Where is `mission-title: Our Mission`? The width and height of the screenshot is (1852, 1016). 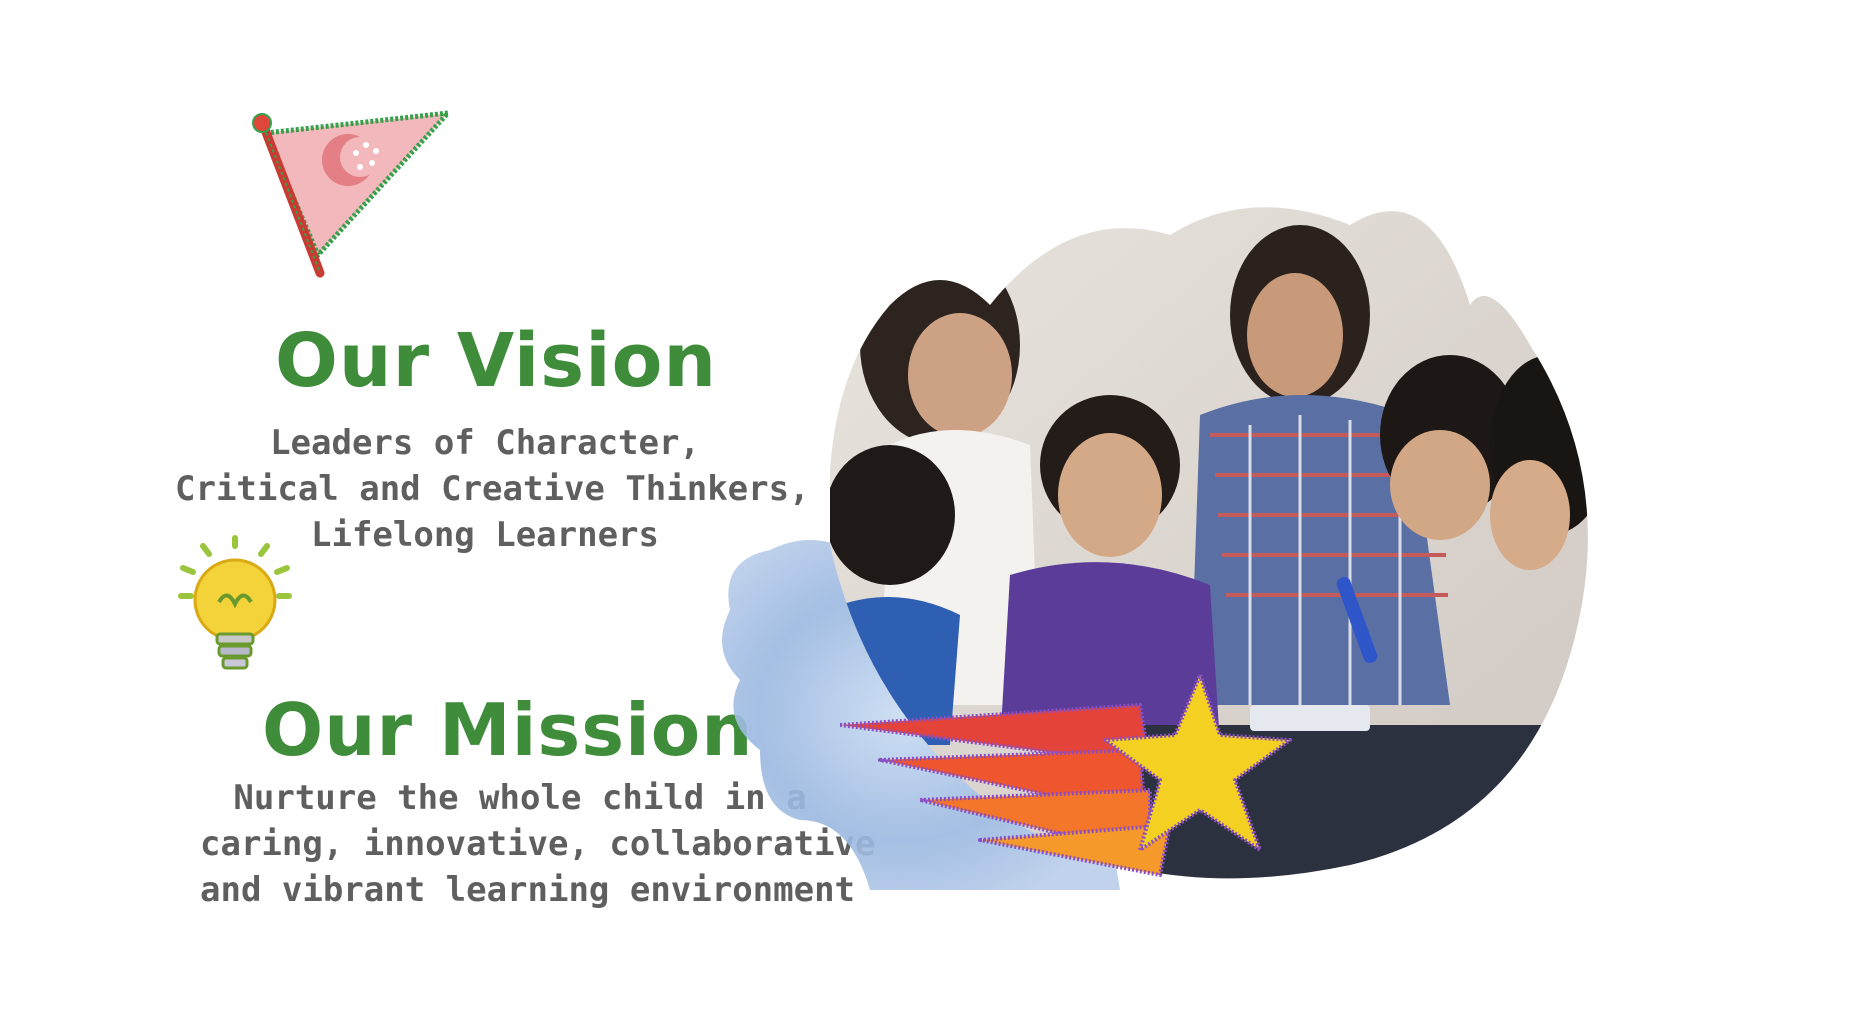 mission-title: Our Mission is located at coordinates (508, 730).